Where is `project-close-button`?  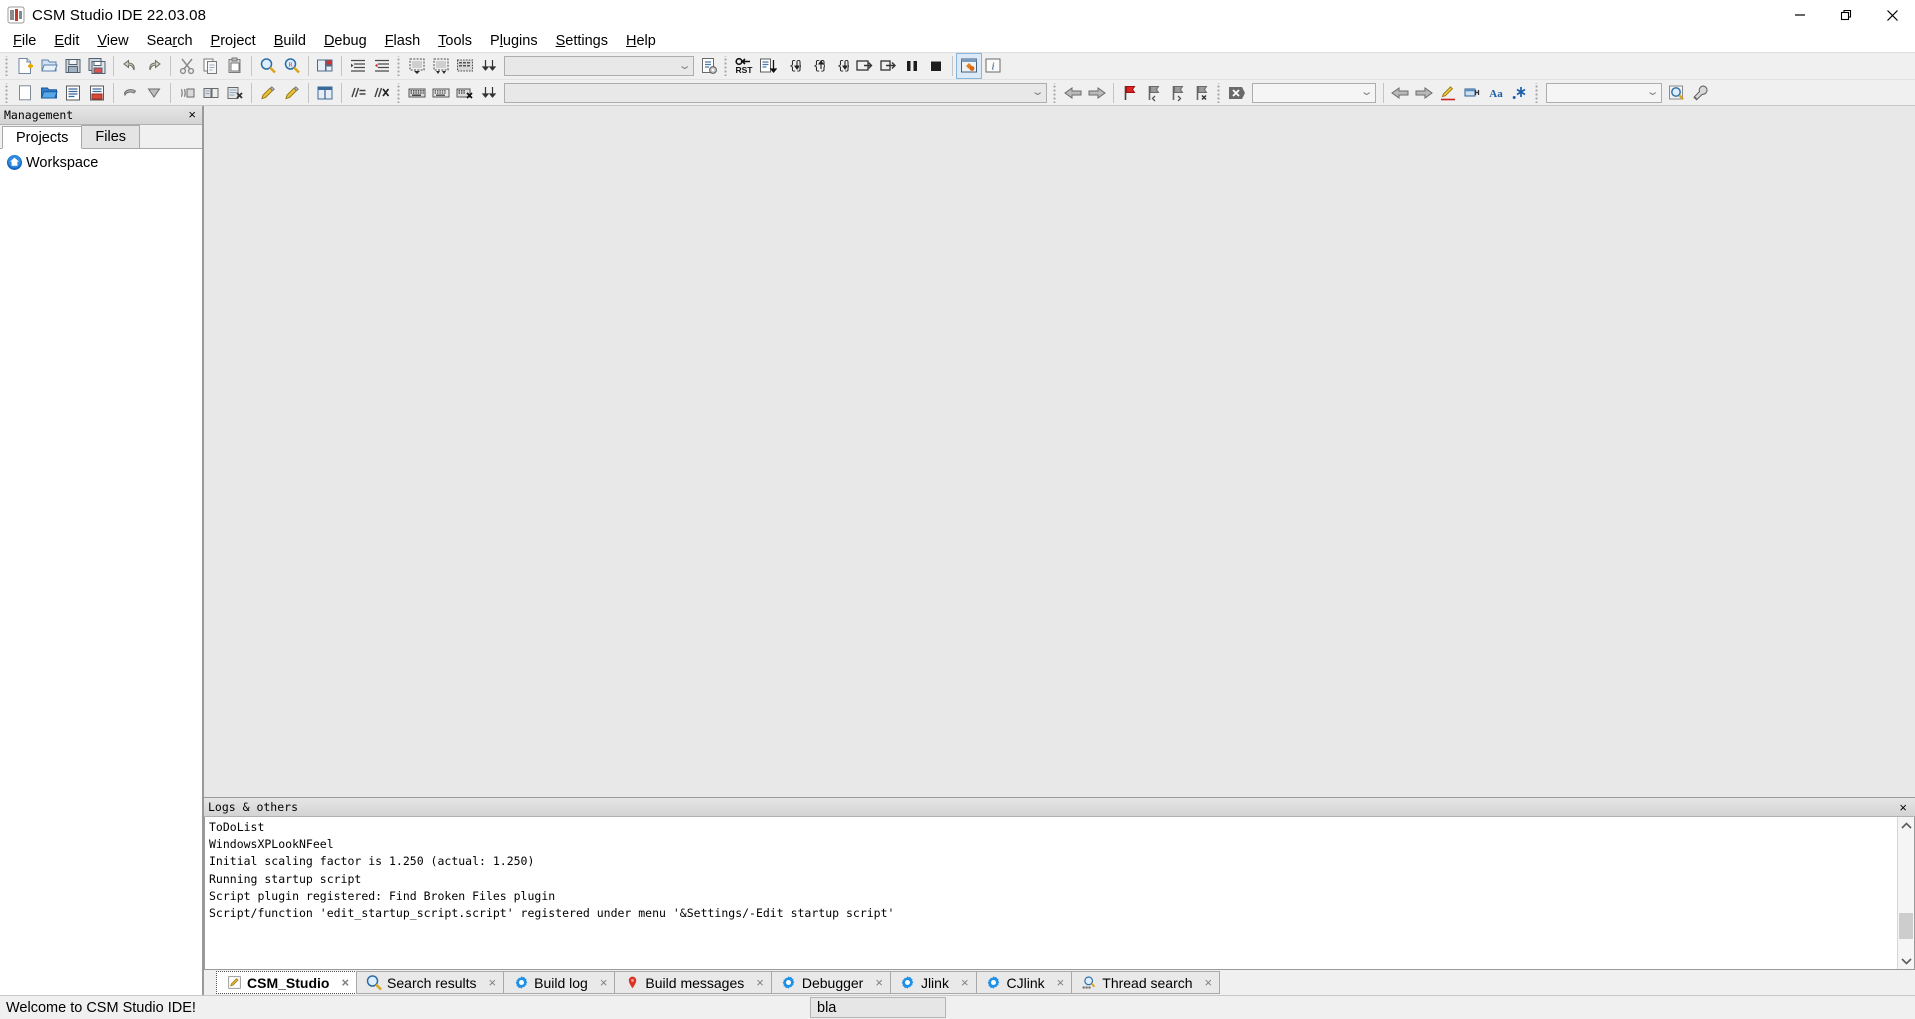
project-close-button is located at coordinates (97, 93).